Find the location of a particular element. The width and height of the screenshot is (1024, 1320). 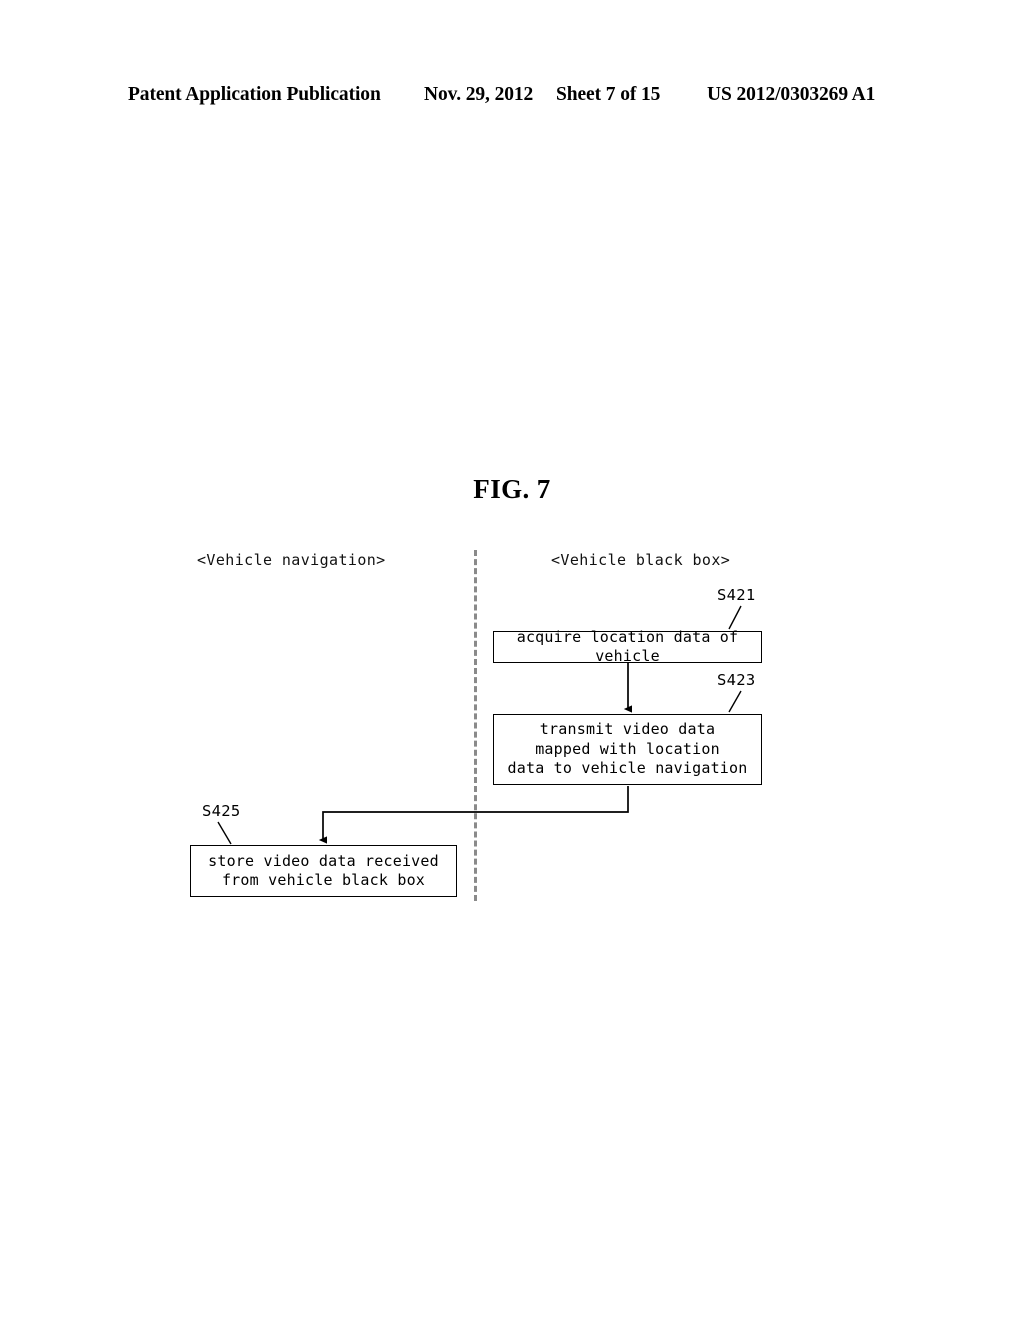

step-reference-s425: S425 is located at coordinates (221, 811).